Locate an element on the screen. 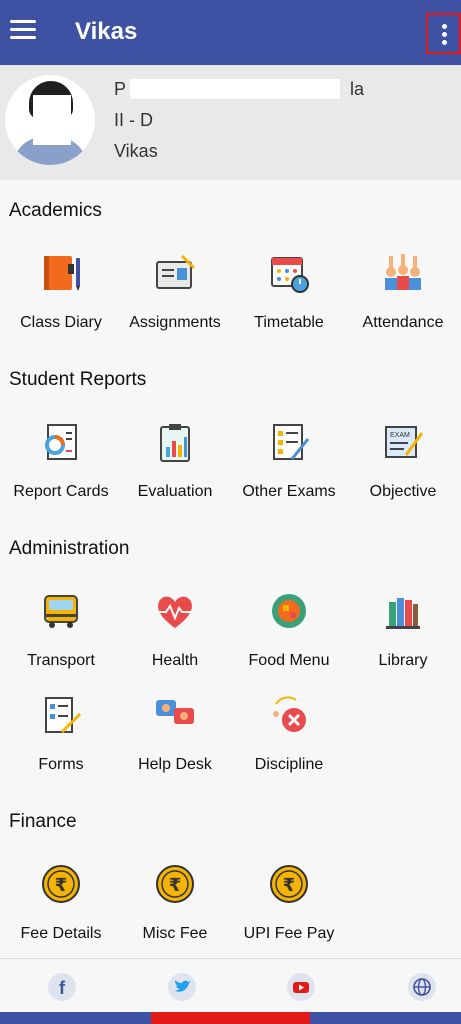 Image resolution: width=461 pixels, height=1024 pixels. tile-health: Health is located at coordinates (175, 633).